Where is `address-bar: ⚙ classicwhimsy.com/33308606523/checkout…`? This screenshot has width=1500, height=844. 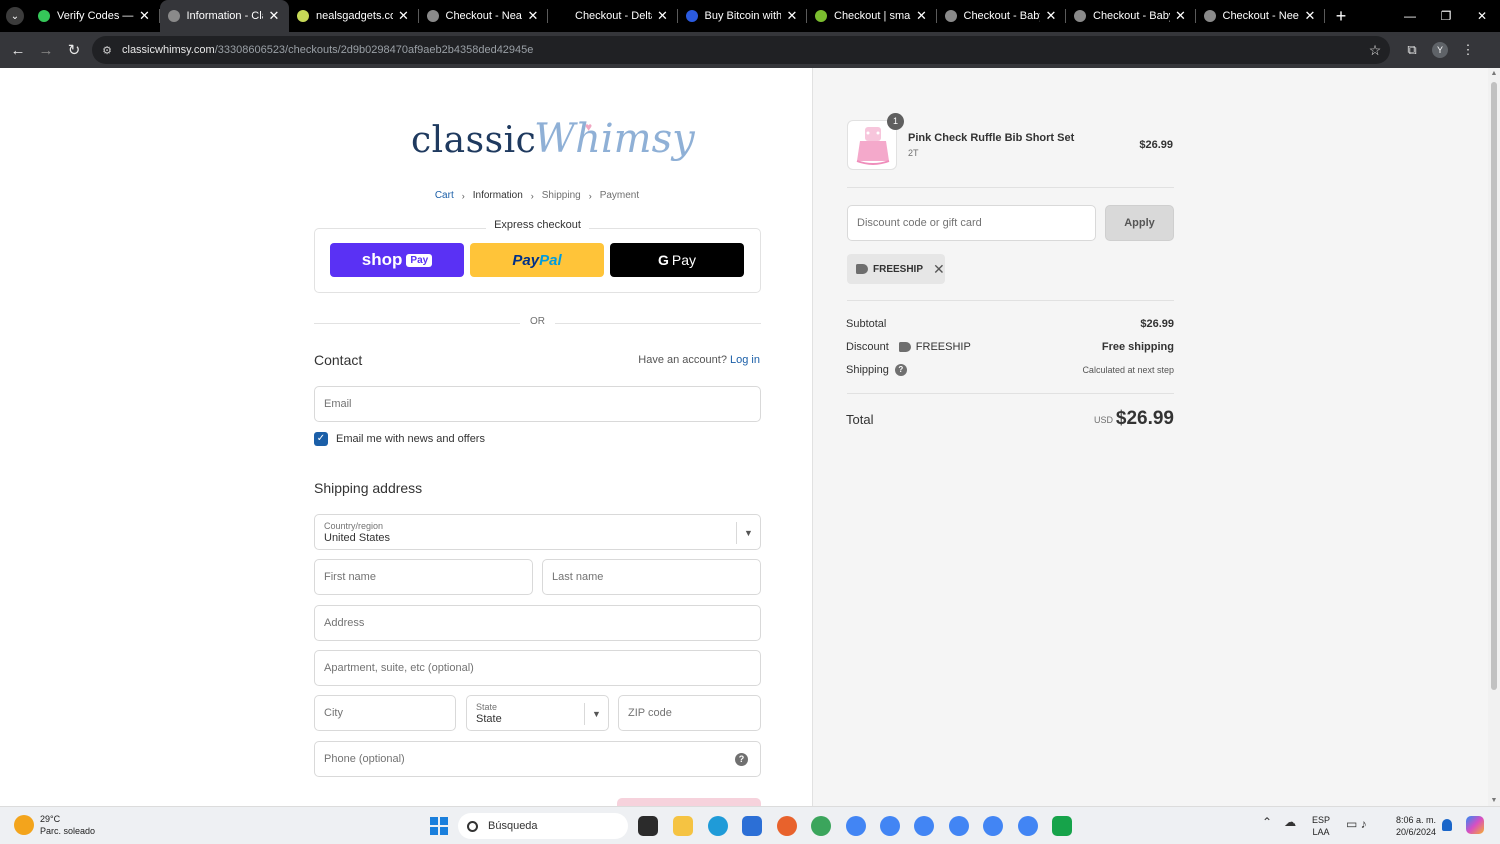 address-bar: ⚙ classicwhimsy.com/33308606523/checkout… is located at coordinates (741, 50).